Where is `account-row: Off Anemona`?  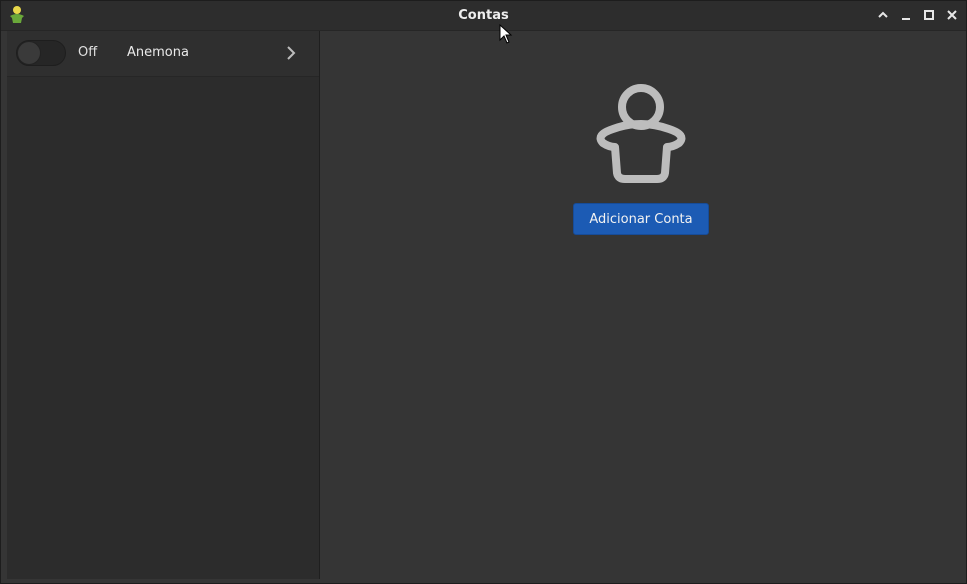
account-row: Off Anemona is located at coordinates (163, 54).